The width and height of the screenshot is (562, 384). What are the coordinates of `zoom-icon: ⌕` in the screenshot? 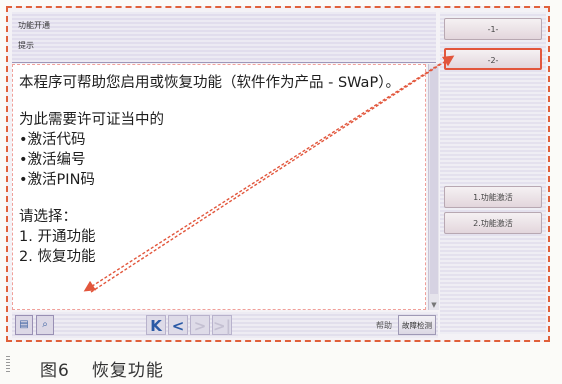 It's located at (45, 325).